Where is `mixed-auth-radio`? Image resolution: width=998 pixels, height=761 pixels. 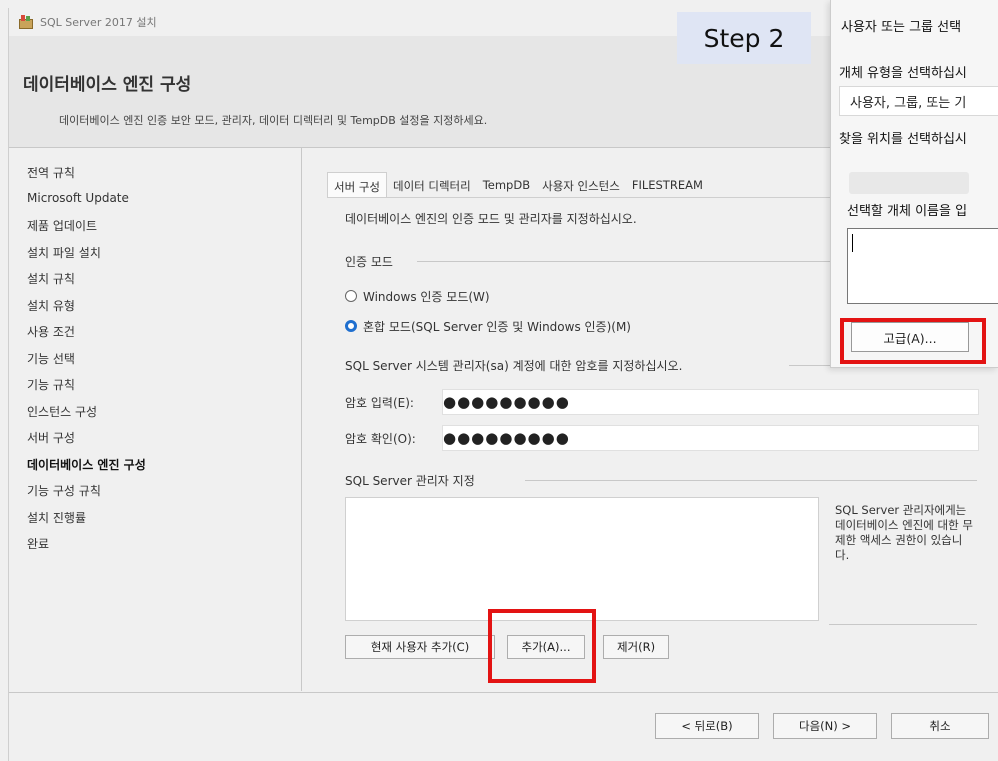 mixed-auth-radio is located at coordinates (351, 326).